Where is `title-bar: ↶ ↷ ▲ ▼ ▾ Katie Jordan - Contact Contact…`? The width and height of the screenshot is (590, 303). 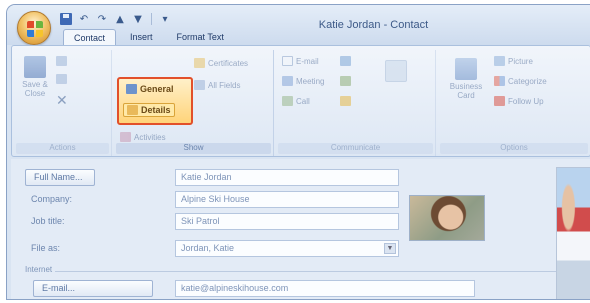
title-bar: ↶ ↷ ▲ ▼ ▾ Katie Jordan - Contact Contact… is located at coordinates (298, 25).